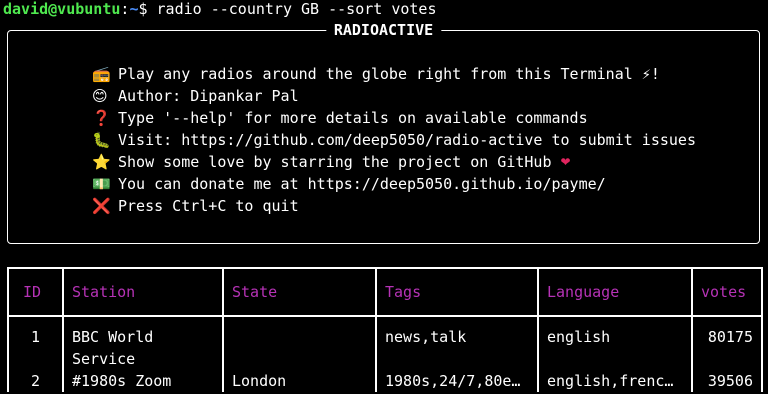  Describe the element at coordinates (296, 9) in the screenshot. I see `command-text: radio --country GB --sort votes` at that location.